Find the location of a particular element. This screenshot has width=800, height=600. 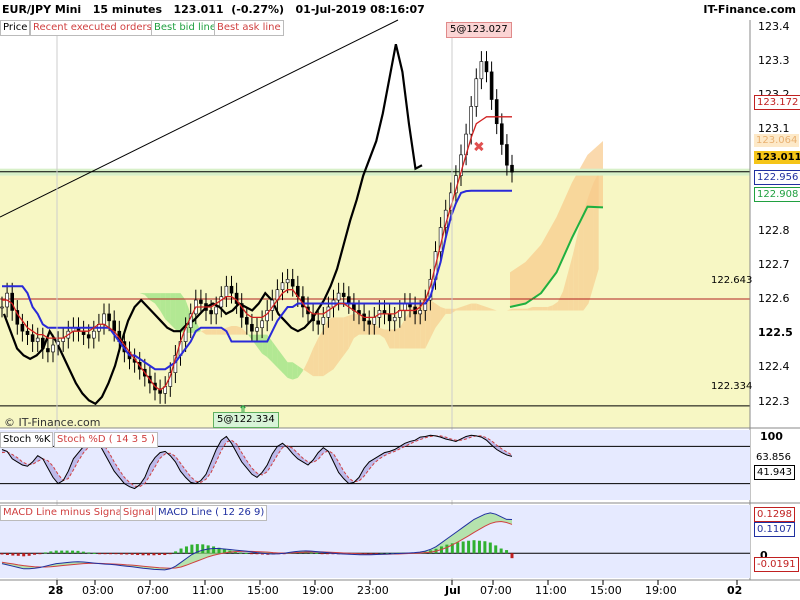

tag-span-a: 123.064 is located at coordinates (777, 140).